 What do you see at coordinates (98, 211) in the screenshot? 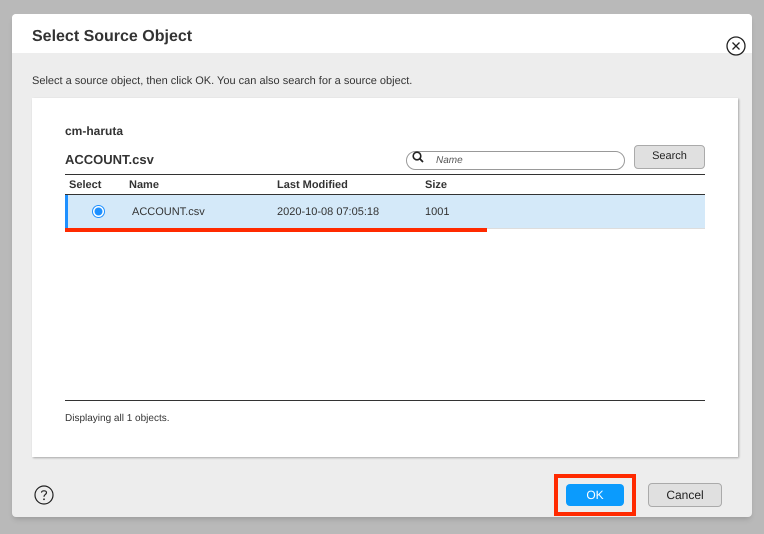
I see `radio-button` at bounding box center [98, 211].